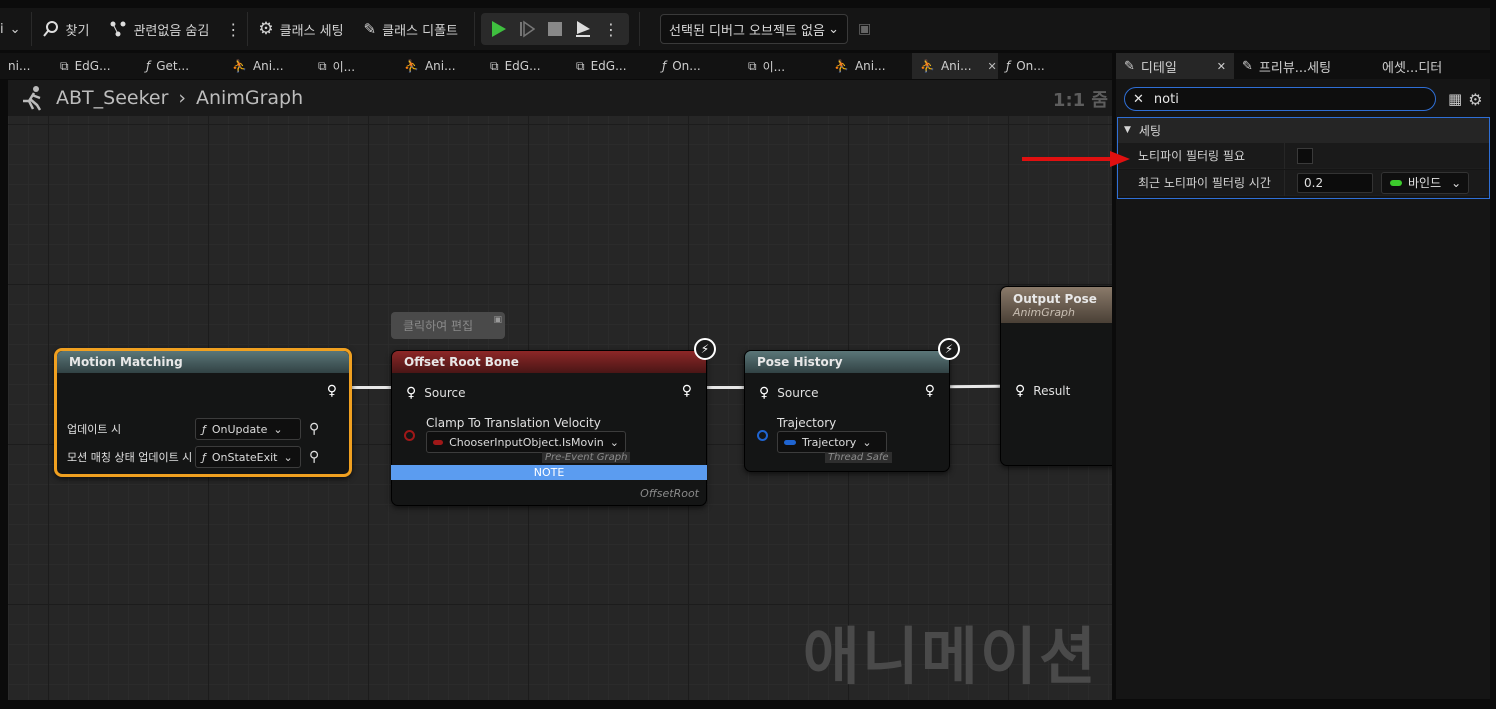 The height and width of the screenshot is (709, 1496). What do you see at coordinates (497, 320) in the screenshot?
I see `pin-icon: ▣` at bounding box center [497, 320].